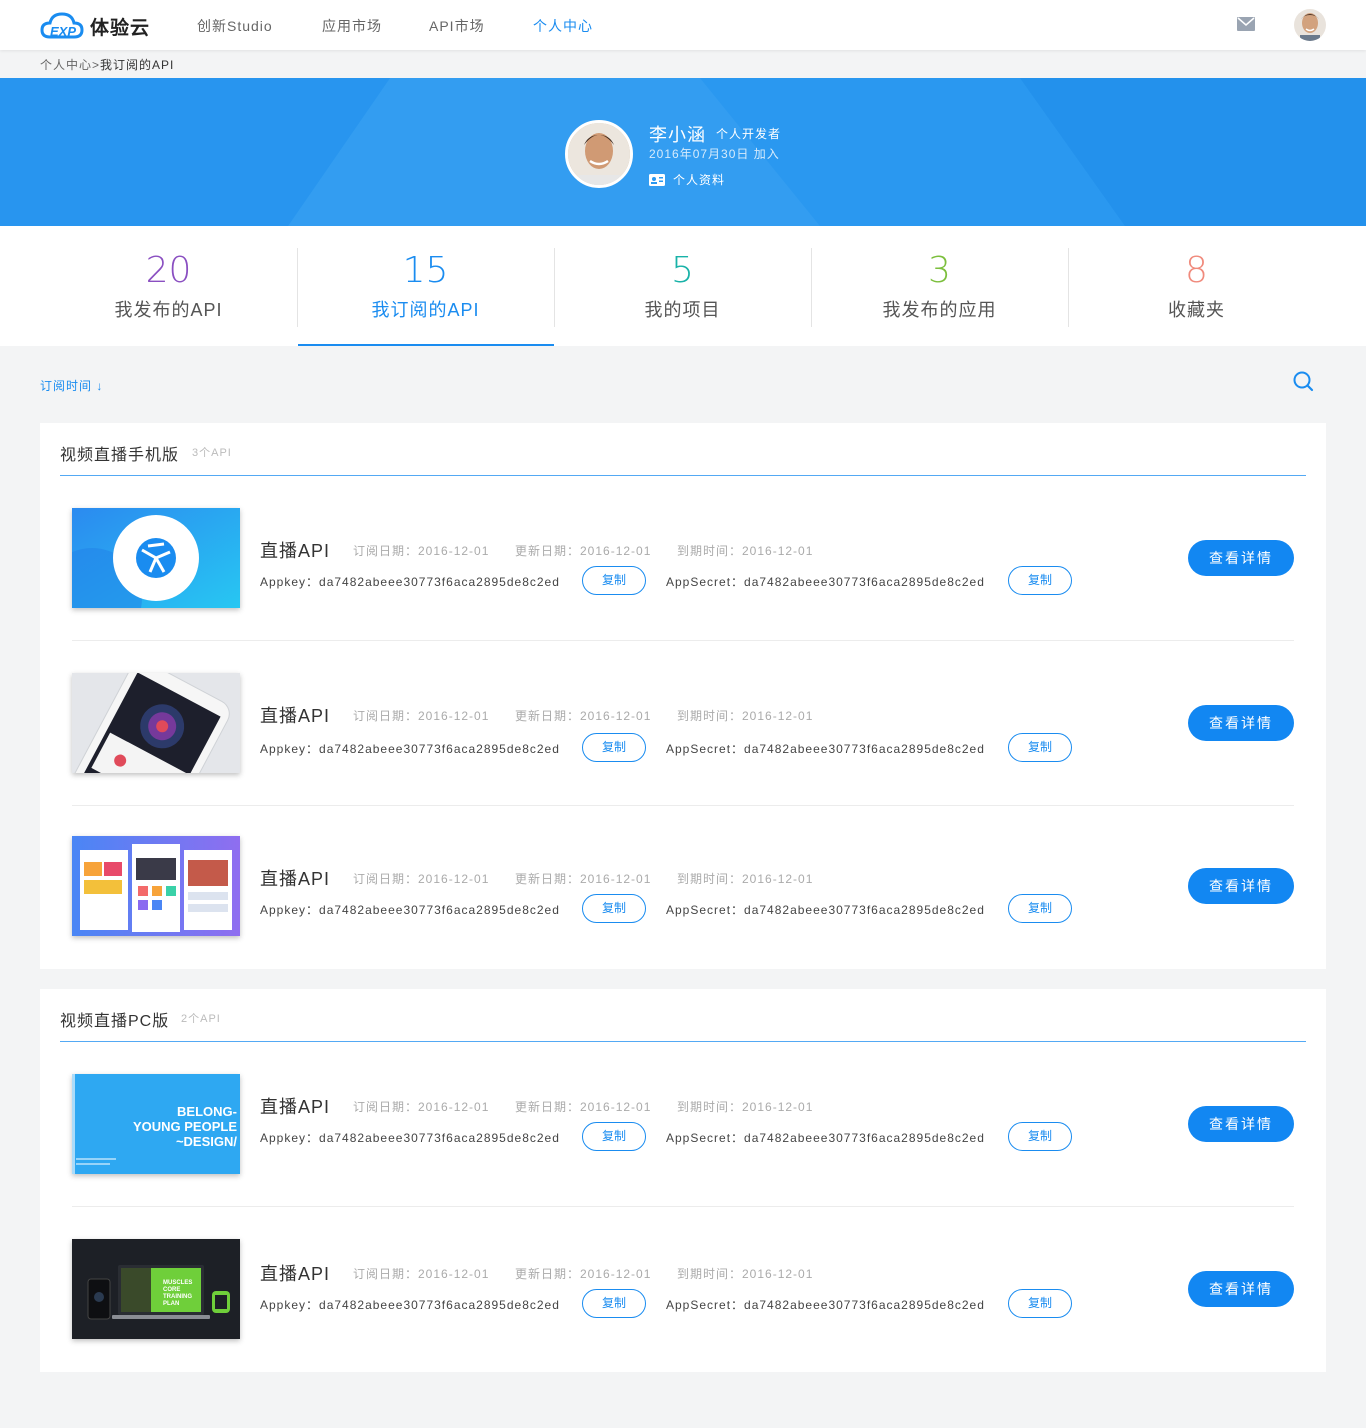 This screenshot has width=1366, height=1428. Describe the element at coordinates (235, 26) in the screenshot. I see `nav-studio: 创新Studio` at that location.